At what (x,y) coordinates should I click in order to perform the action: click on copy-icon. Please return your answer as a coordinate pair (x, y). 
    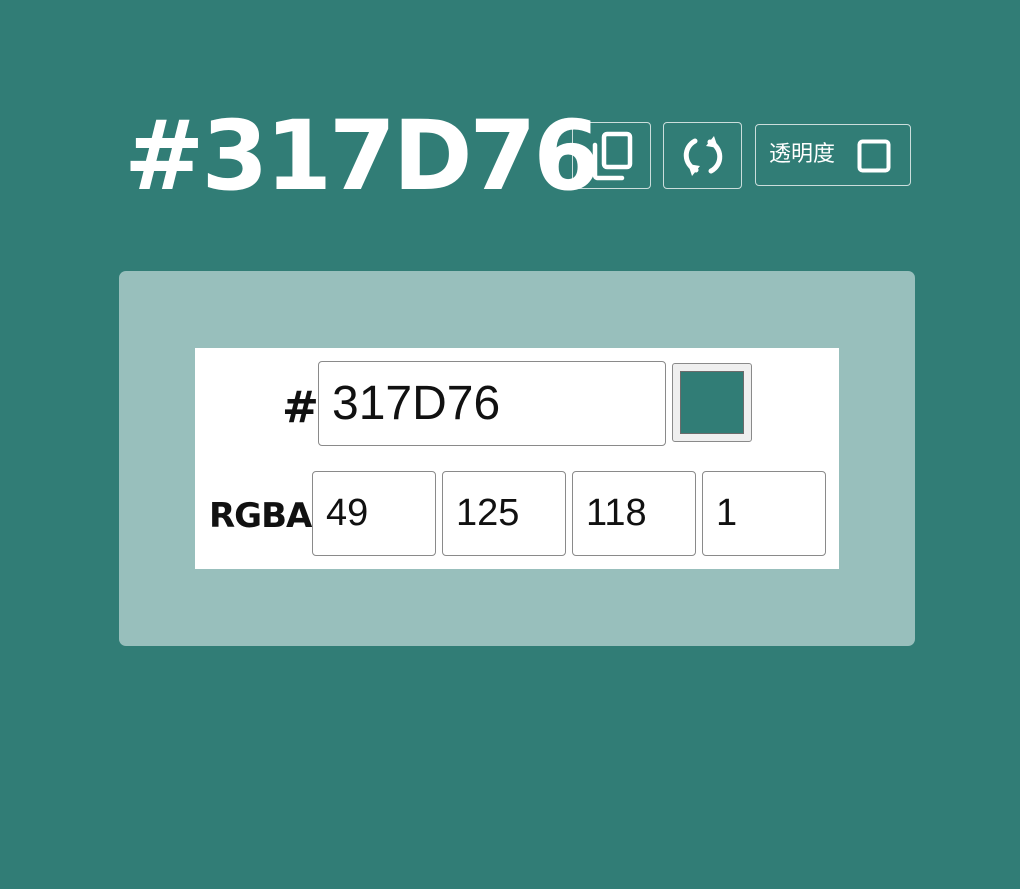
    Looking at the image, I should click on (612, 155).